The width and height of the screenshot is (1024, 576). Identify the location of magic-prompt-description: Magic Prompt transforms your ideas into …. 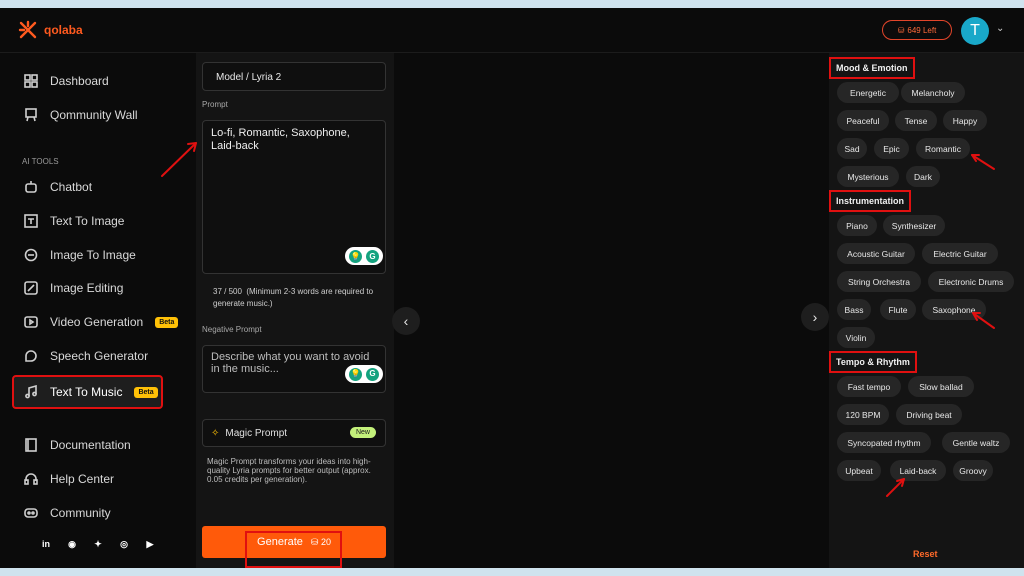
(289, 470).